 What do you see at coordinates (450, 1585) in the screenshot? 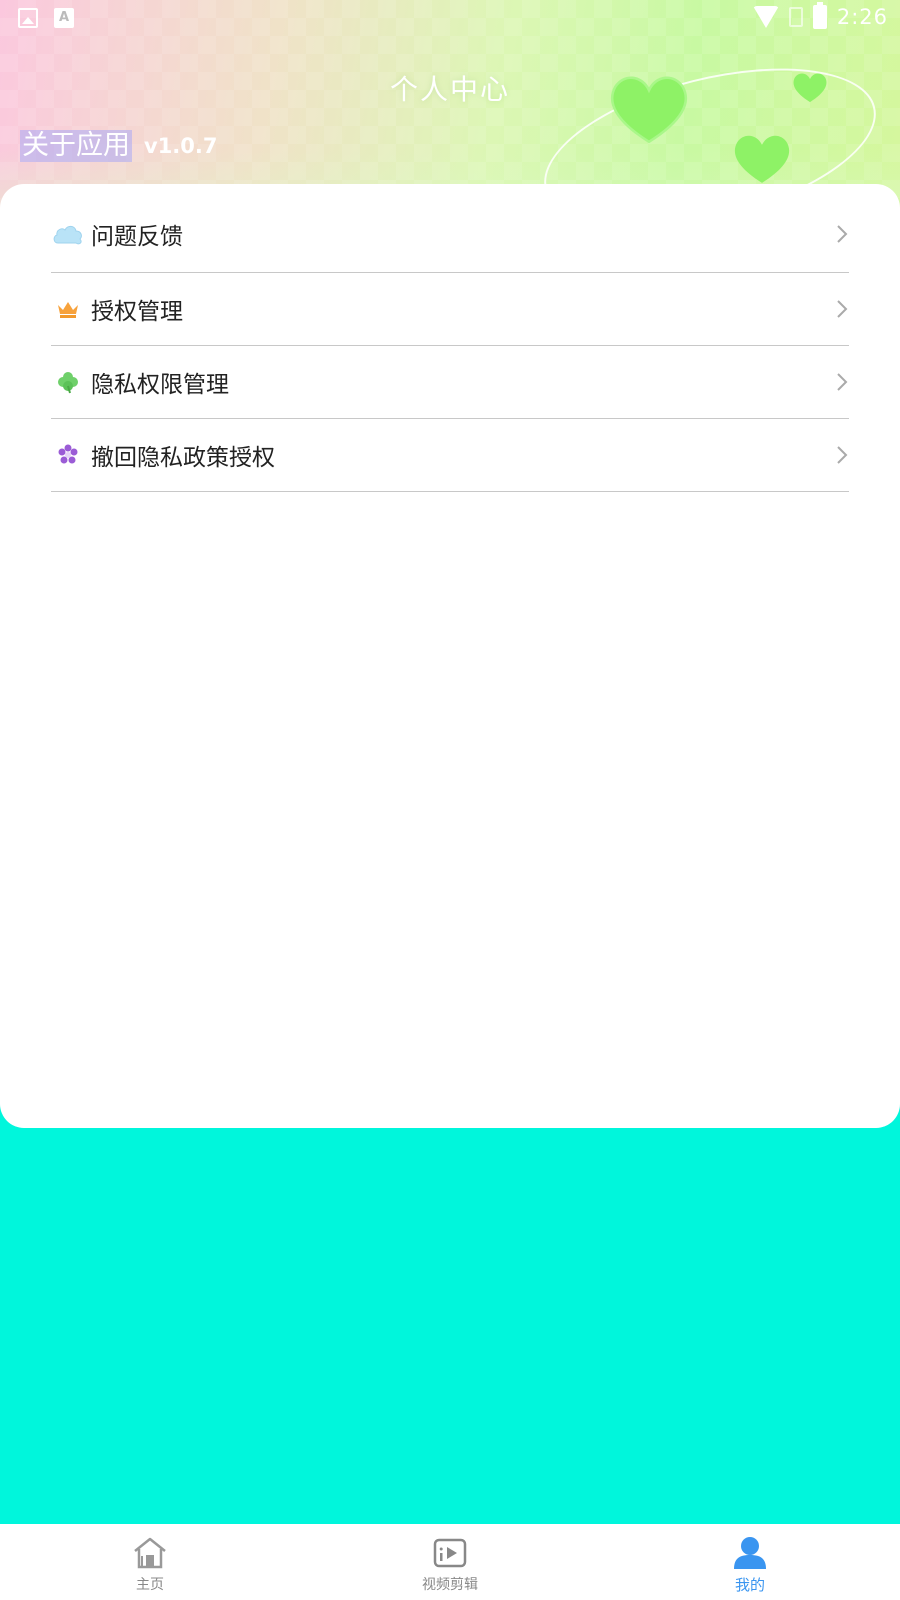
I see `nav-label: 视频剪辑` at bounding box center [450, 1585].